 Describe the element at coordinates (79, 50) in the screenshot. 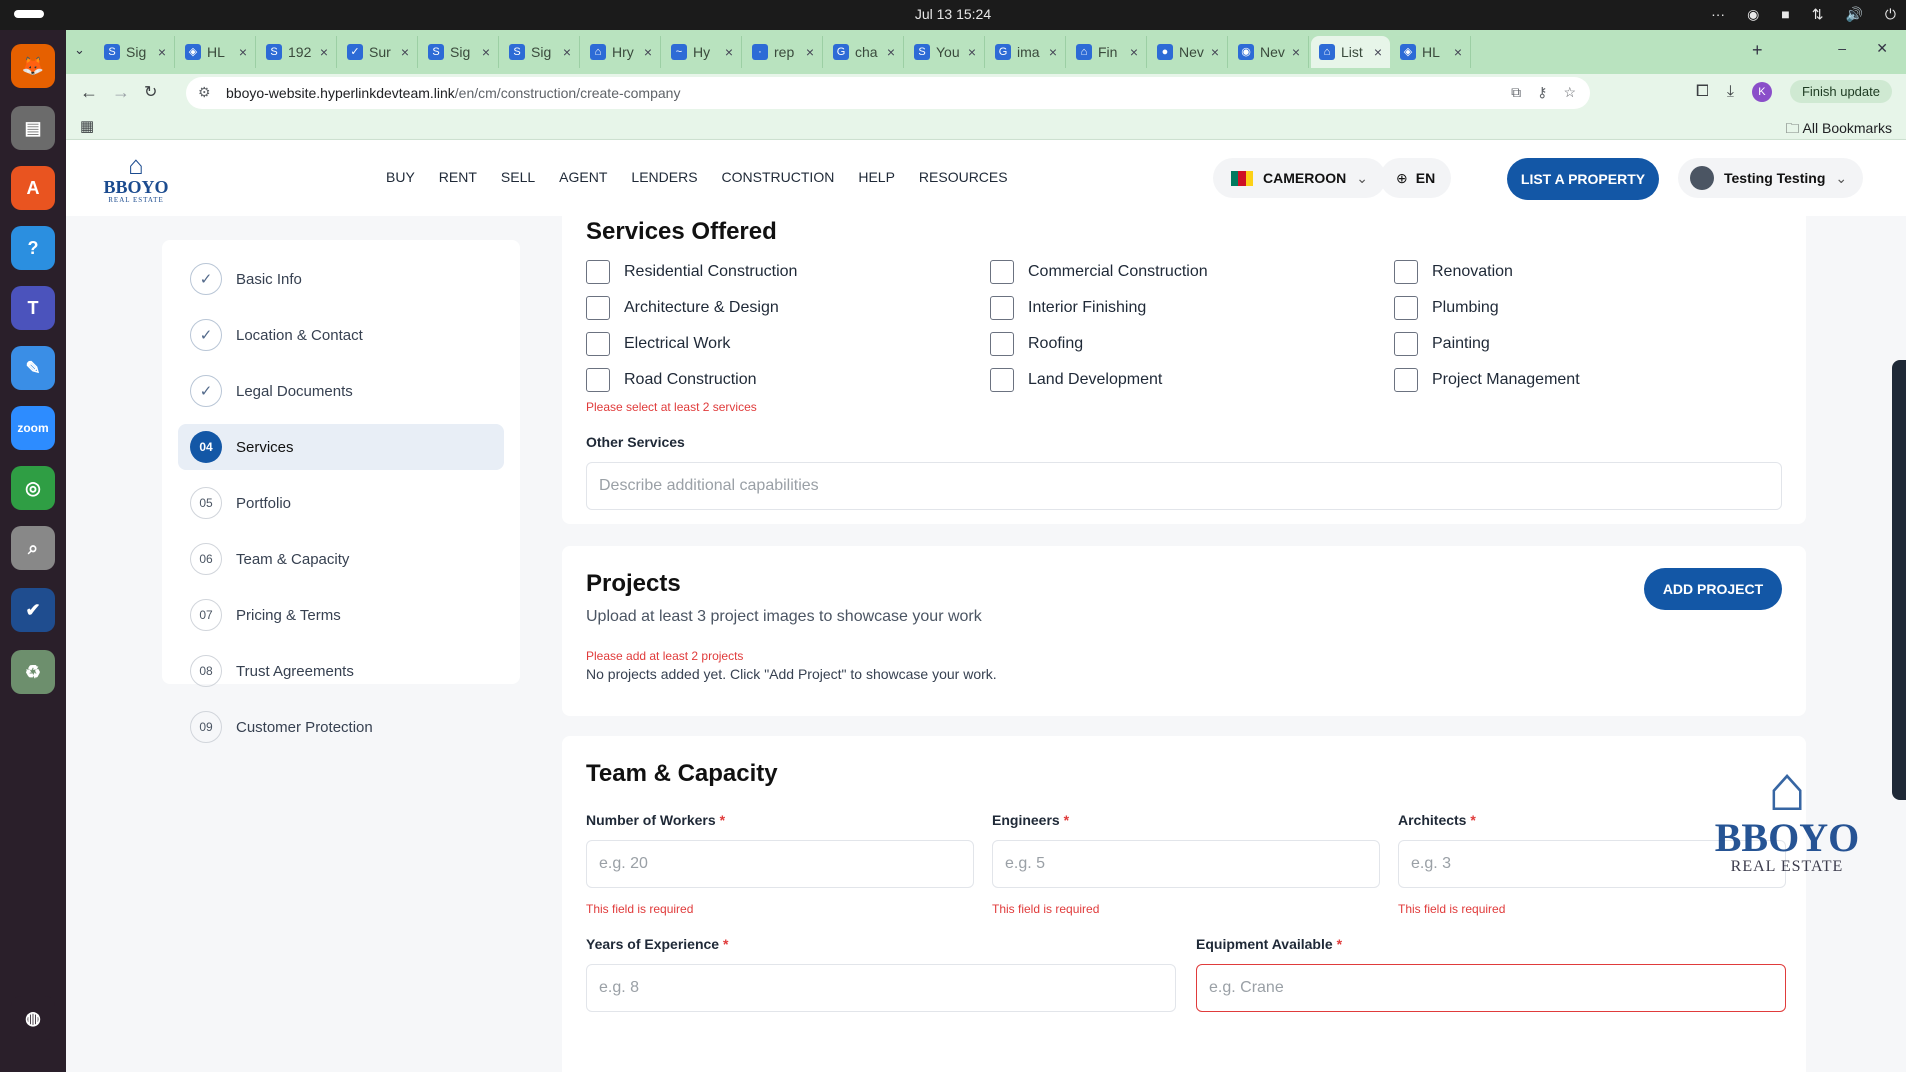

I see `tab-search-icon: ⌄` at that location.